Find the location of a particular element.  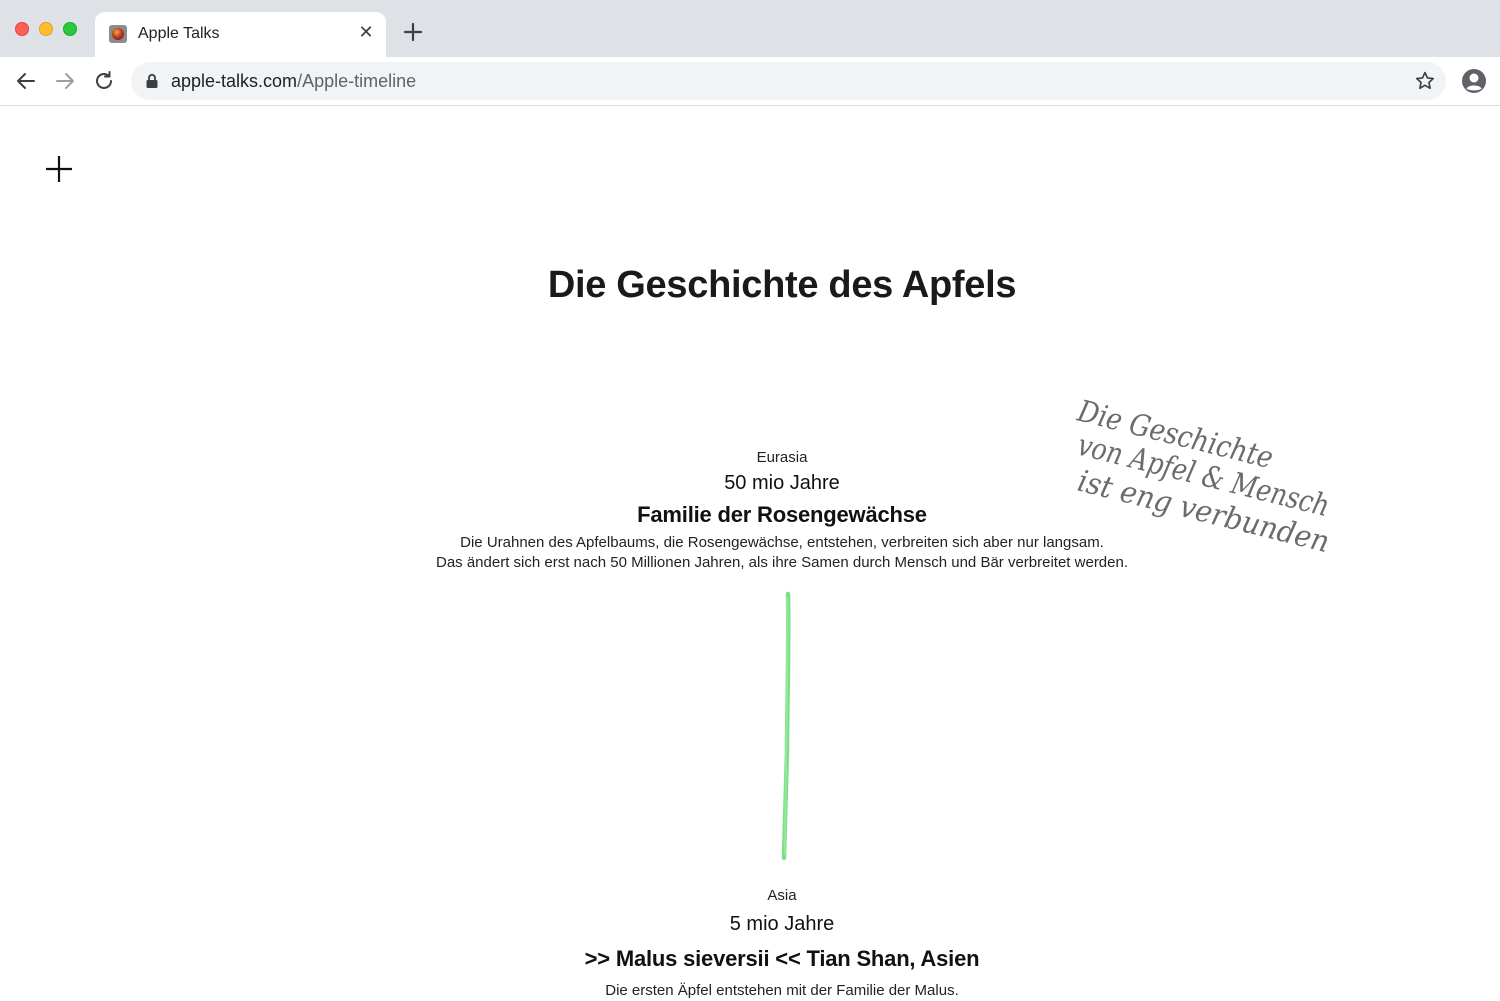

profile-icon is located at coordinates (1474, 81).